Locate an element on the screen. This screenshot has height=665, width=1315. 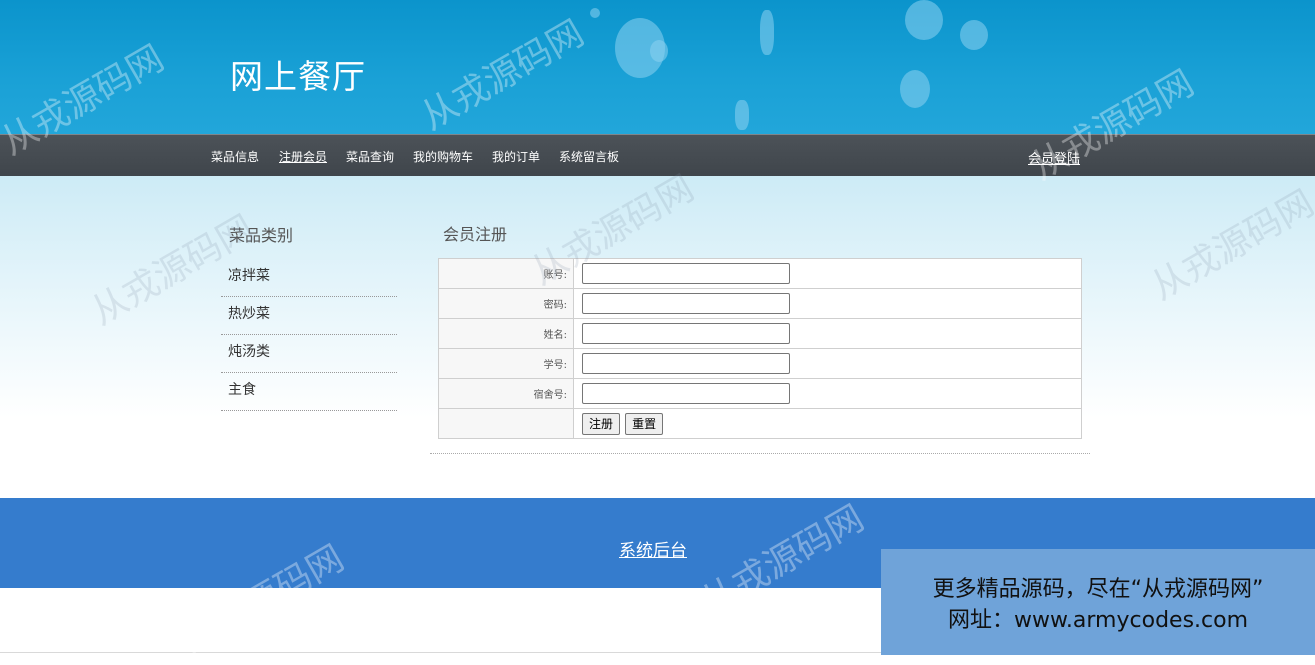
nav-item-register: 注册会员 is located at coordinates (303, 156).